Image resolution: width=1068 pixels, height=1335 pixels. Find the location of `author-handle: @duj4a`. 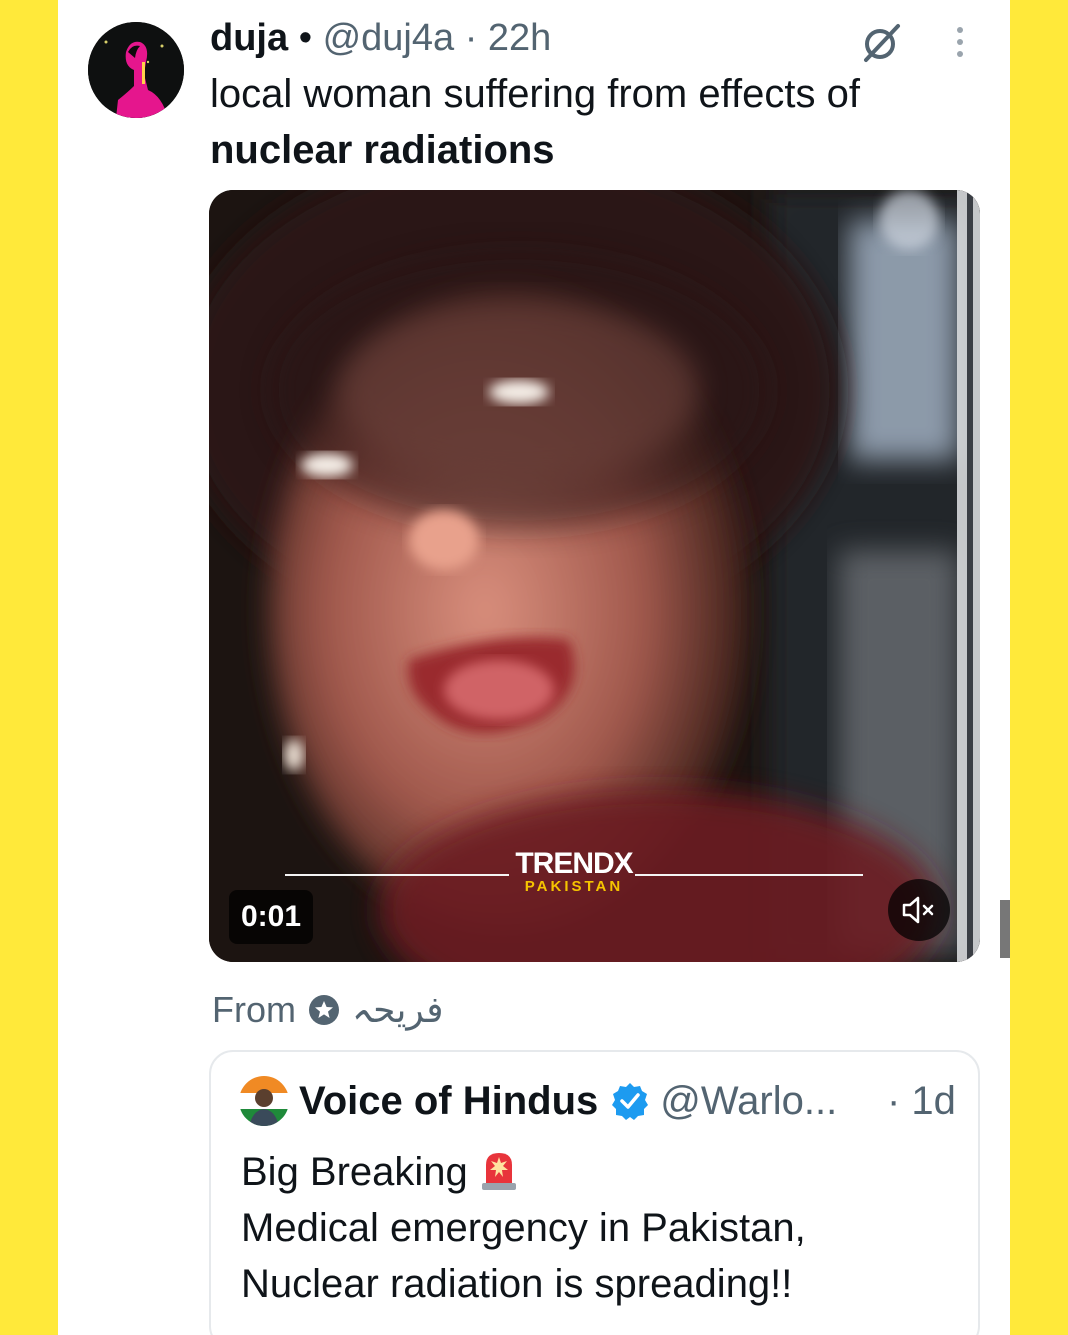

author-handle: @duj4a is located at coordinates (389, 38).